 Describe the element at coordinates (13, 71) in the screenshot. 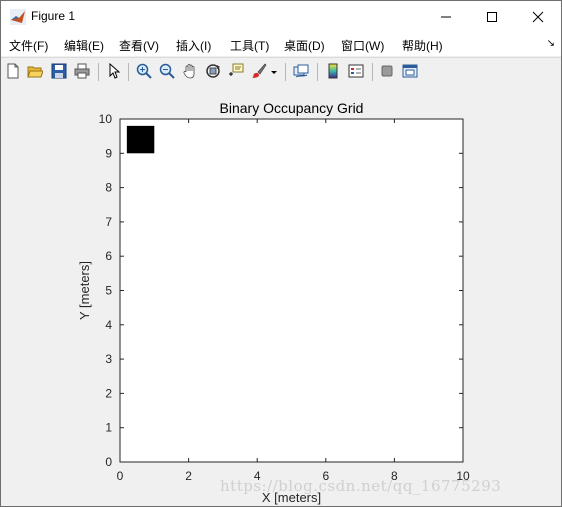

I see `new-figure-icon` at that location.